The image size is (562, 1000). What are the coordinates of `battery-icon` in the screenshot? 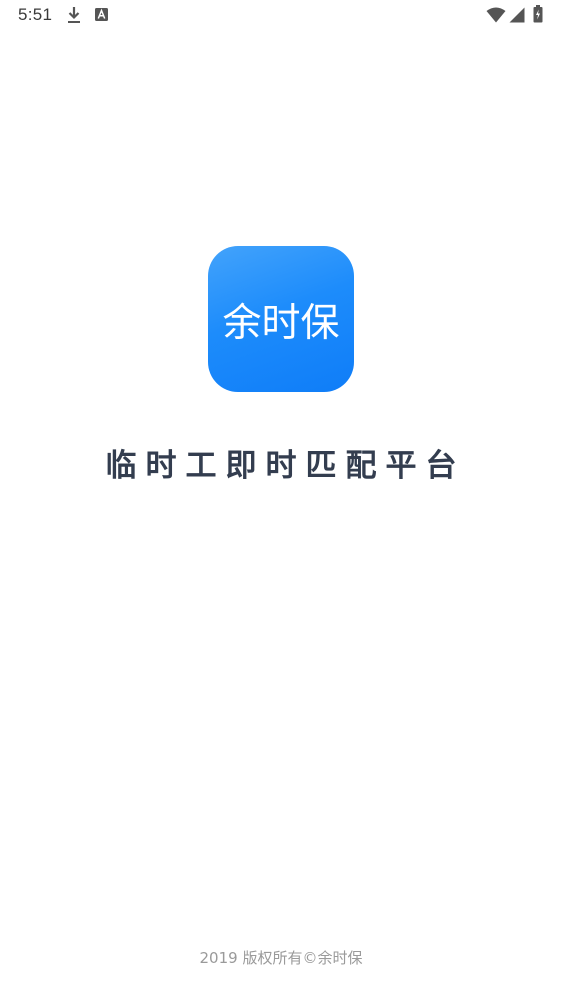 It's located at (538, 14).